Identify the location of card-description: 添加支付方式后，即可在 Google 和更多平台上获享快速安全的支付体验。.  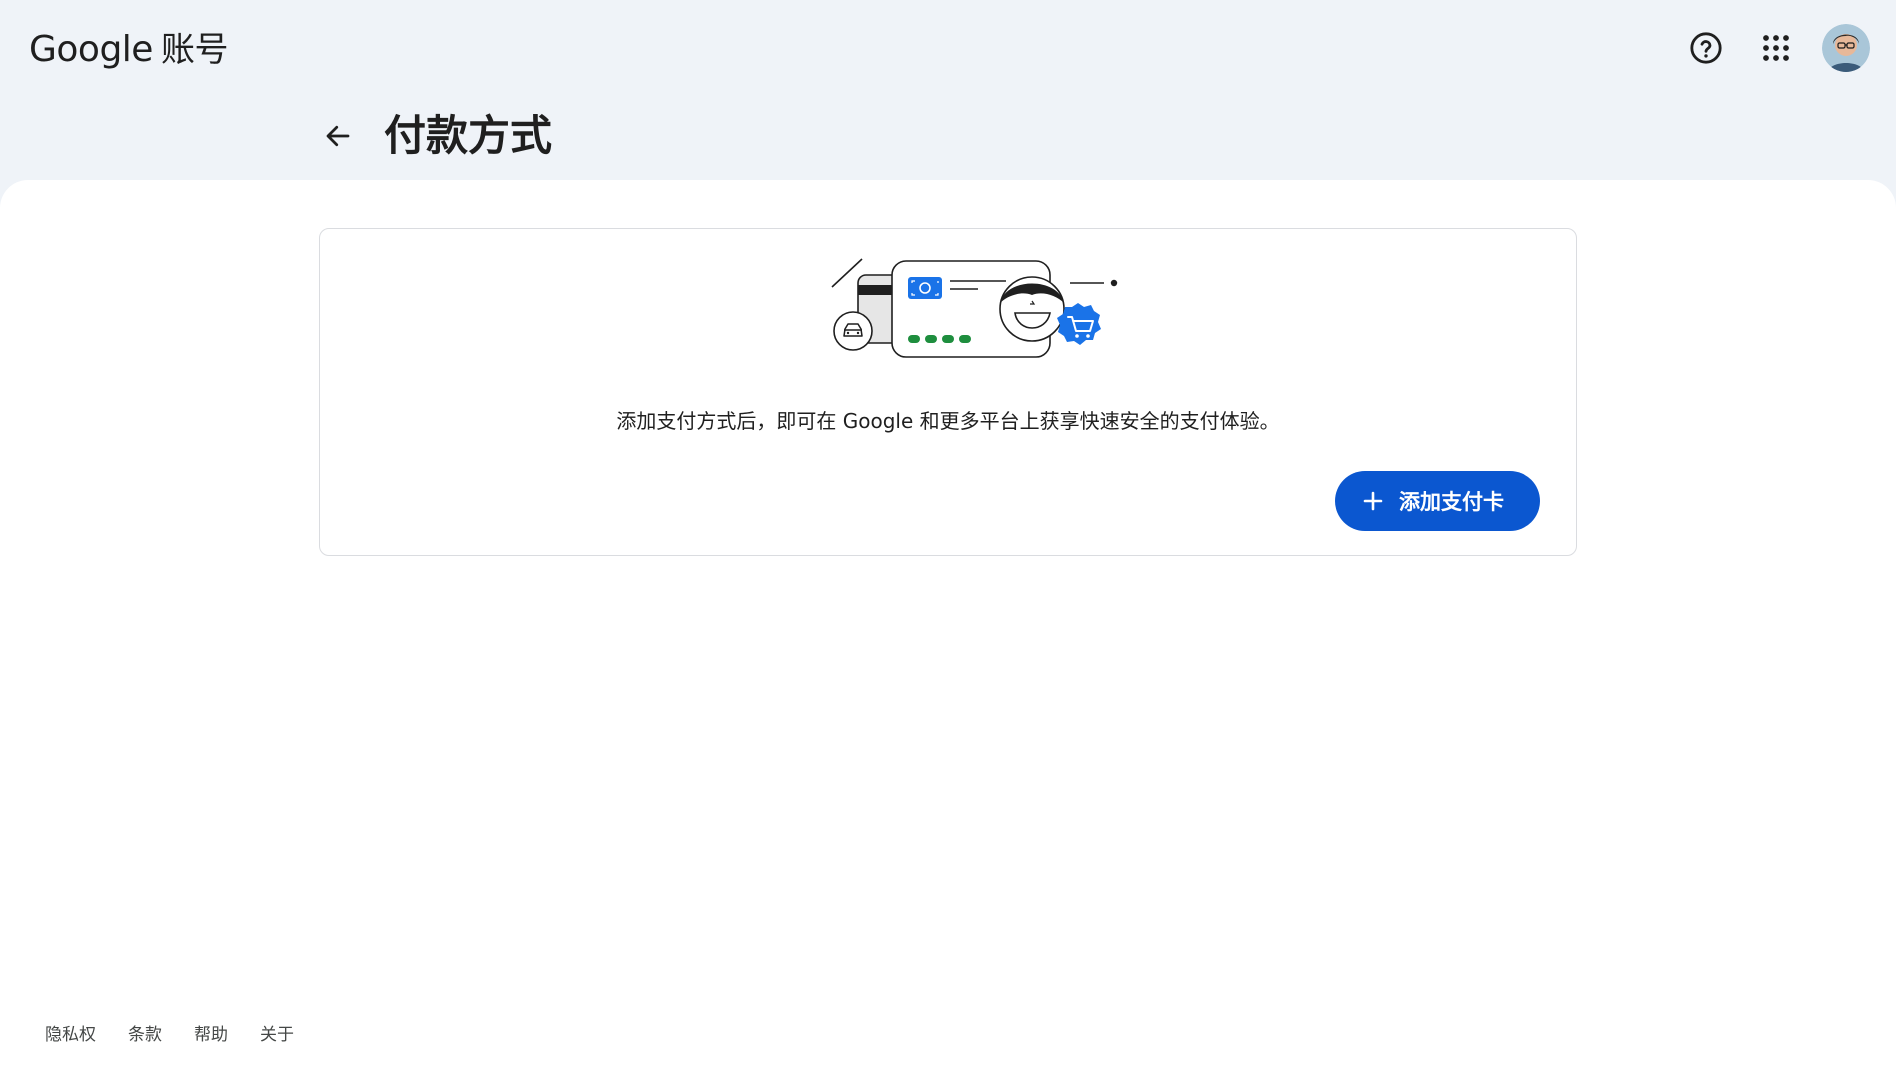
(948, 421).